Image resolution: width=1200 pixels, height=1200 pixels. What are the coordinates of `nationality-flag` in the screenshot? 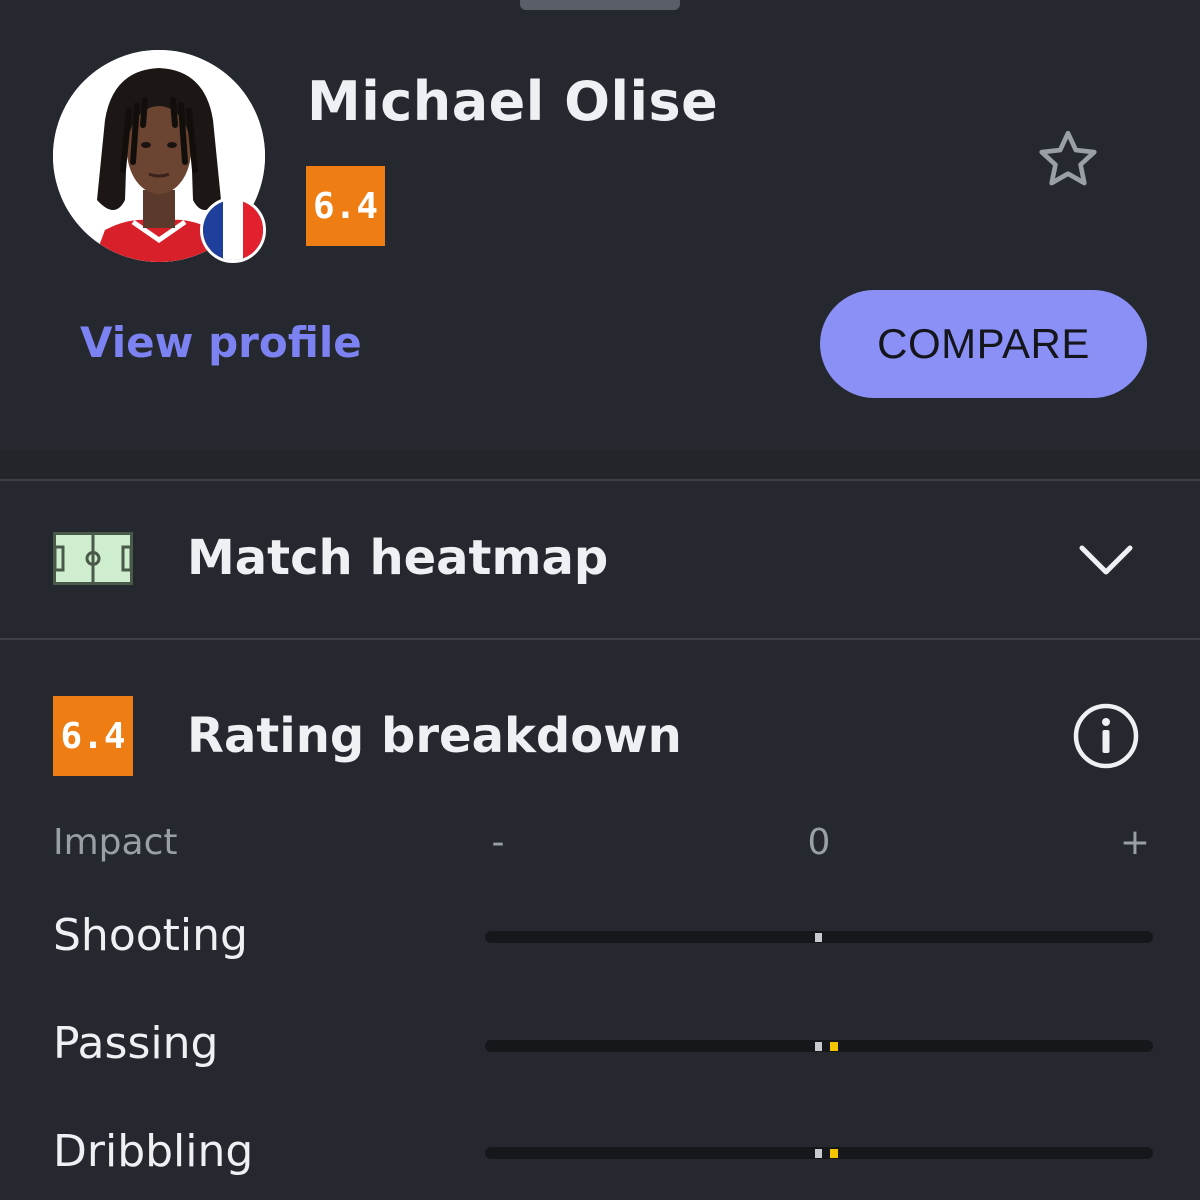 It's located at (233, 230).